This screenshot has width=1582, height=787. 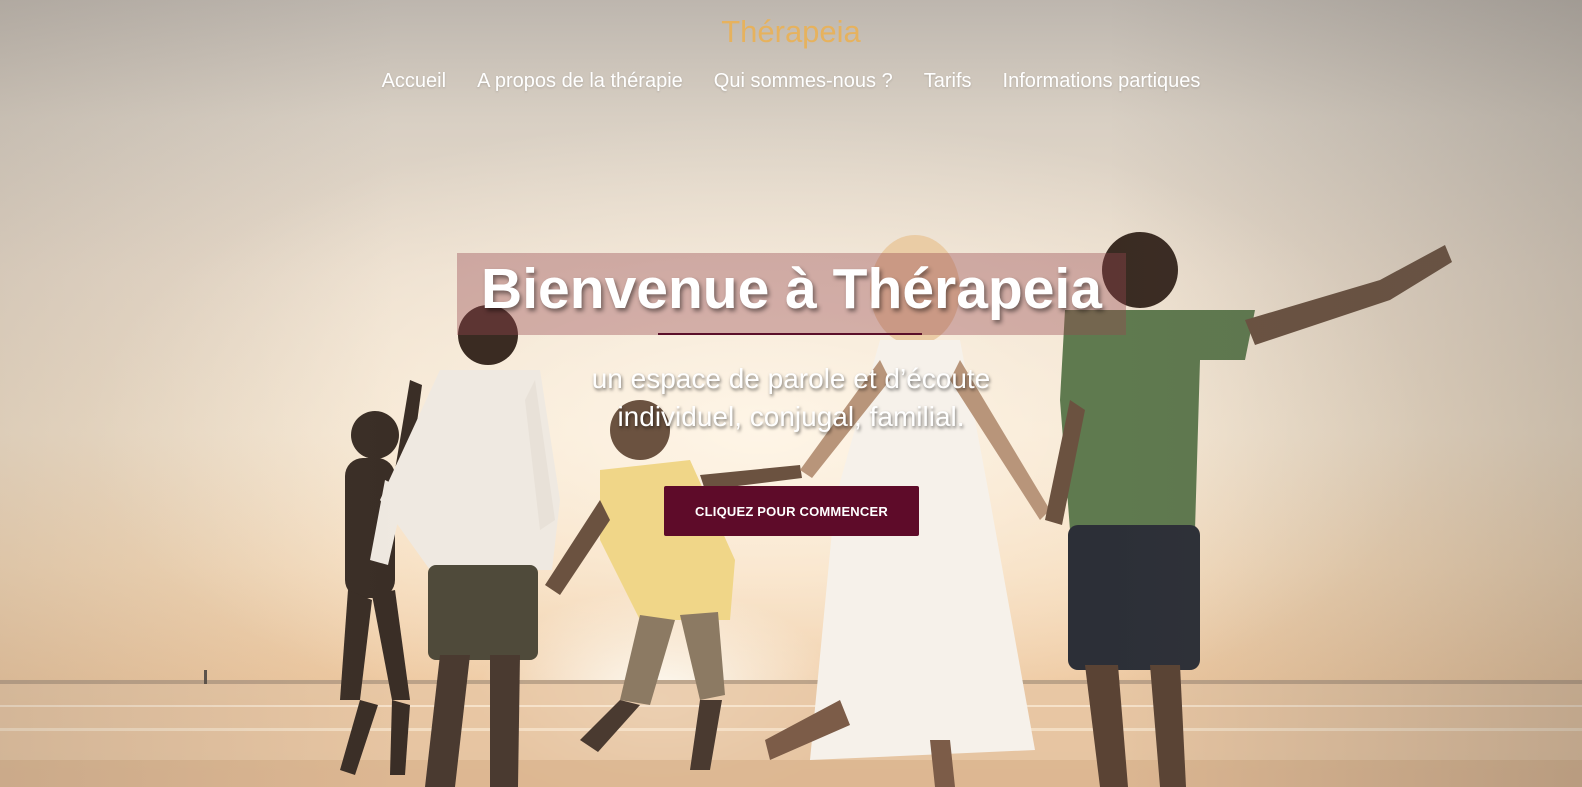 I want to click on start-button: CLIQUEZ POUR COMMENCER, so click(x=791, y=511).